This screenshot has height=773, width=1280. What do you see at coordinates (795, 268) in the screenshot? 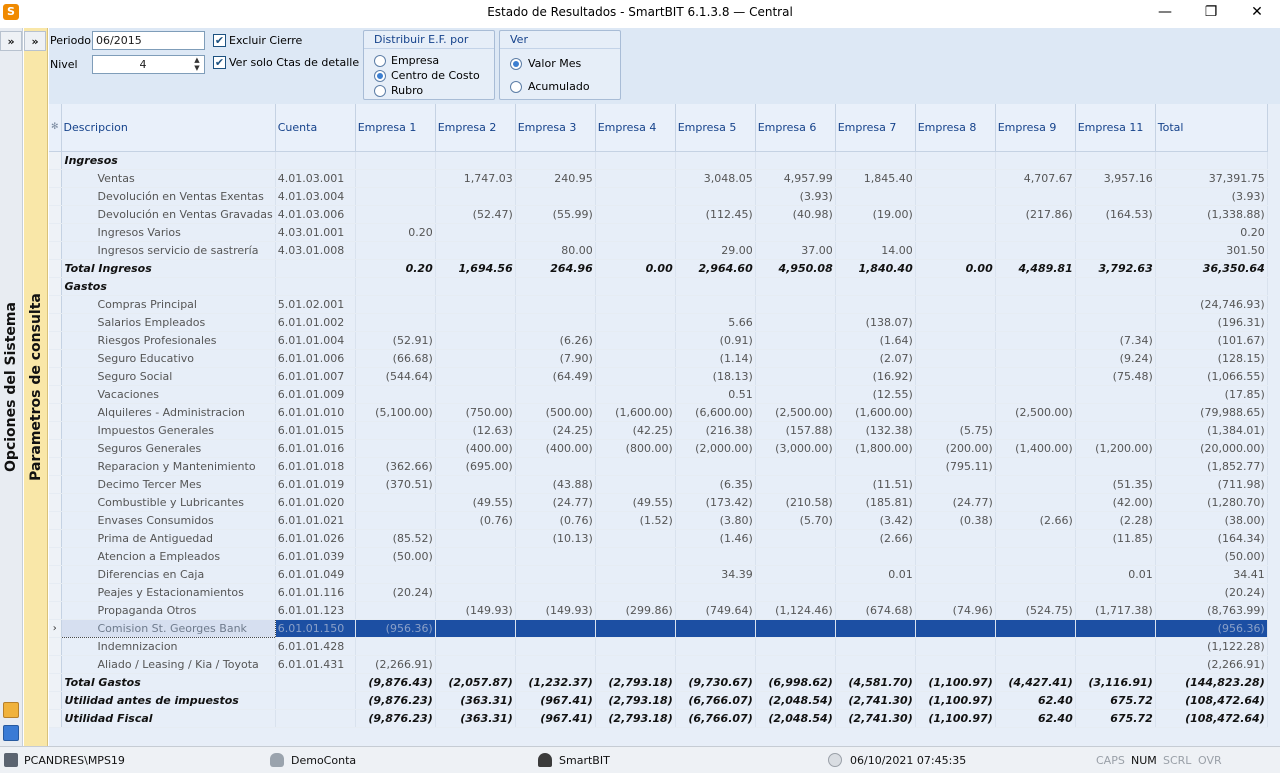
I see `cell-amount: 4,950.08` at bounding box center [795, 268].